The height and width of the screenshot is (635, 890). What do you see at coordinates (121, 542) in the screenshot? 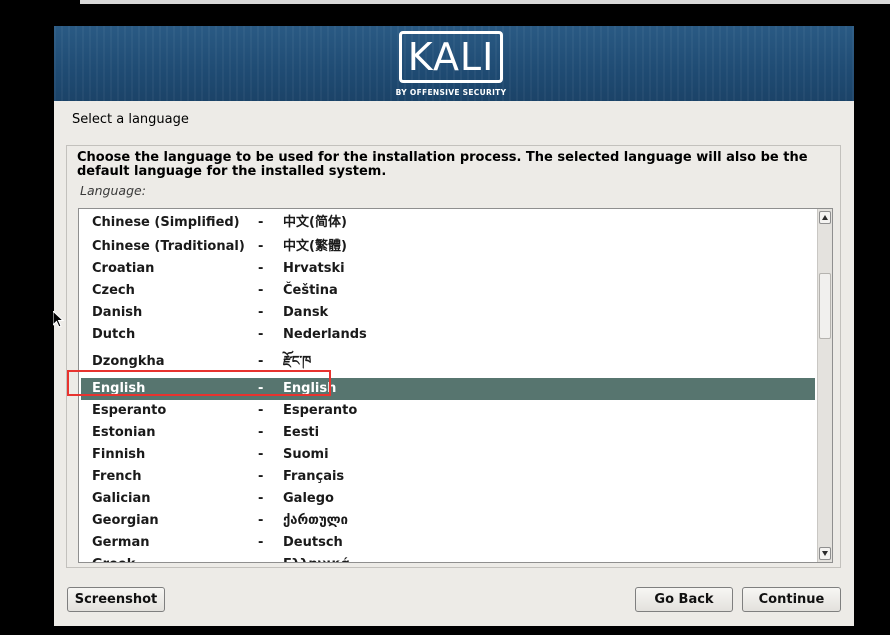
I see `language-name: German` at bounding box center [121, 542].